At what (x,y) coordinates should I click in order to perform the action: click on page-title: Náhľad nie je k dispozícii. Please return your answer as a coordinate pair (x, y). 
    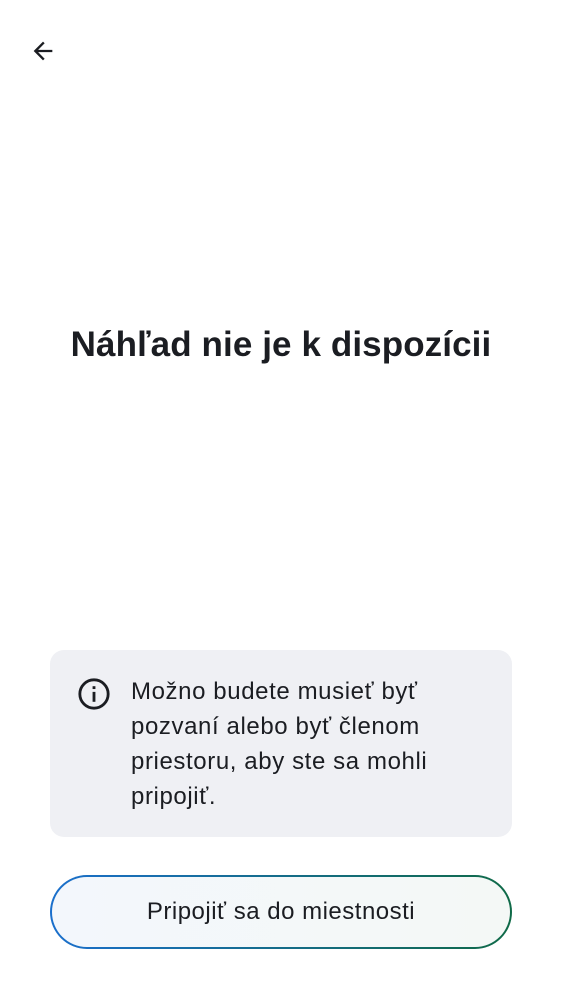
    Looking at the image, I should click on (281, 344).